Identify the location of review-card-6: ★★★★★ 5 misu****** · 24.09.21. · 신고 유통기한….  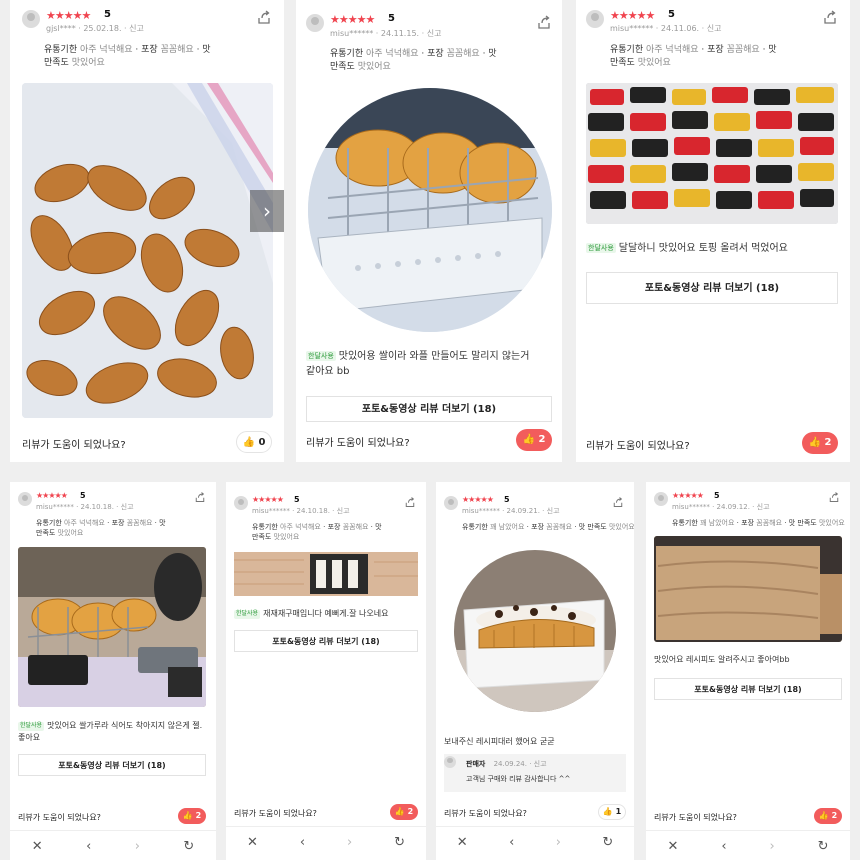
(535, 671).